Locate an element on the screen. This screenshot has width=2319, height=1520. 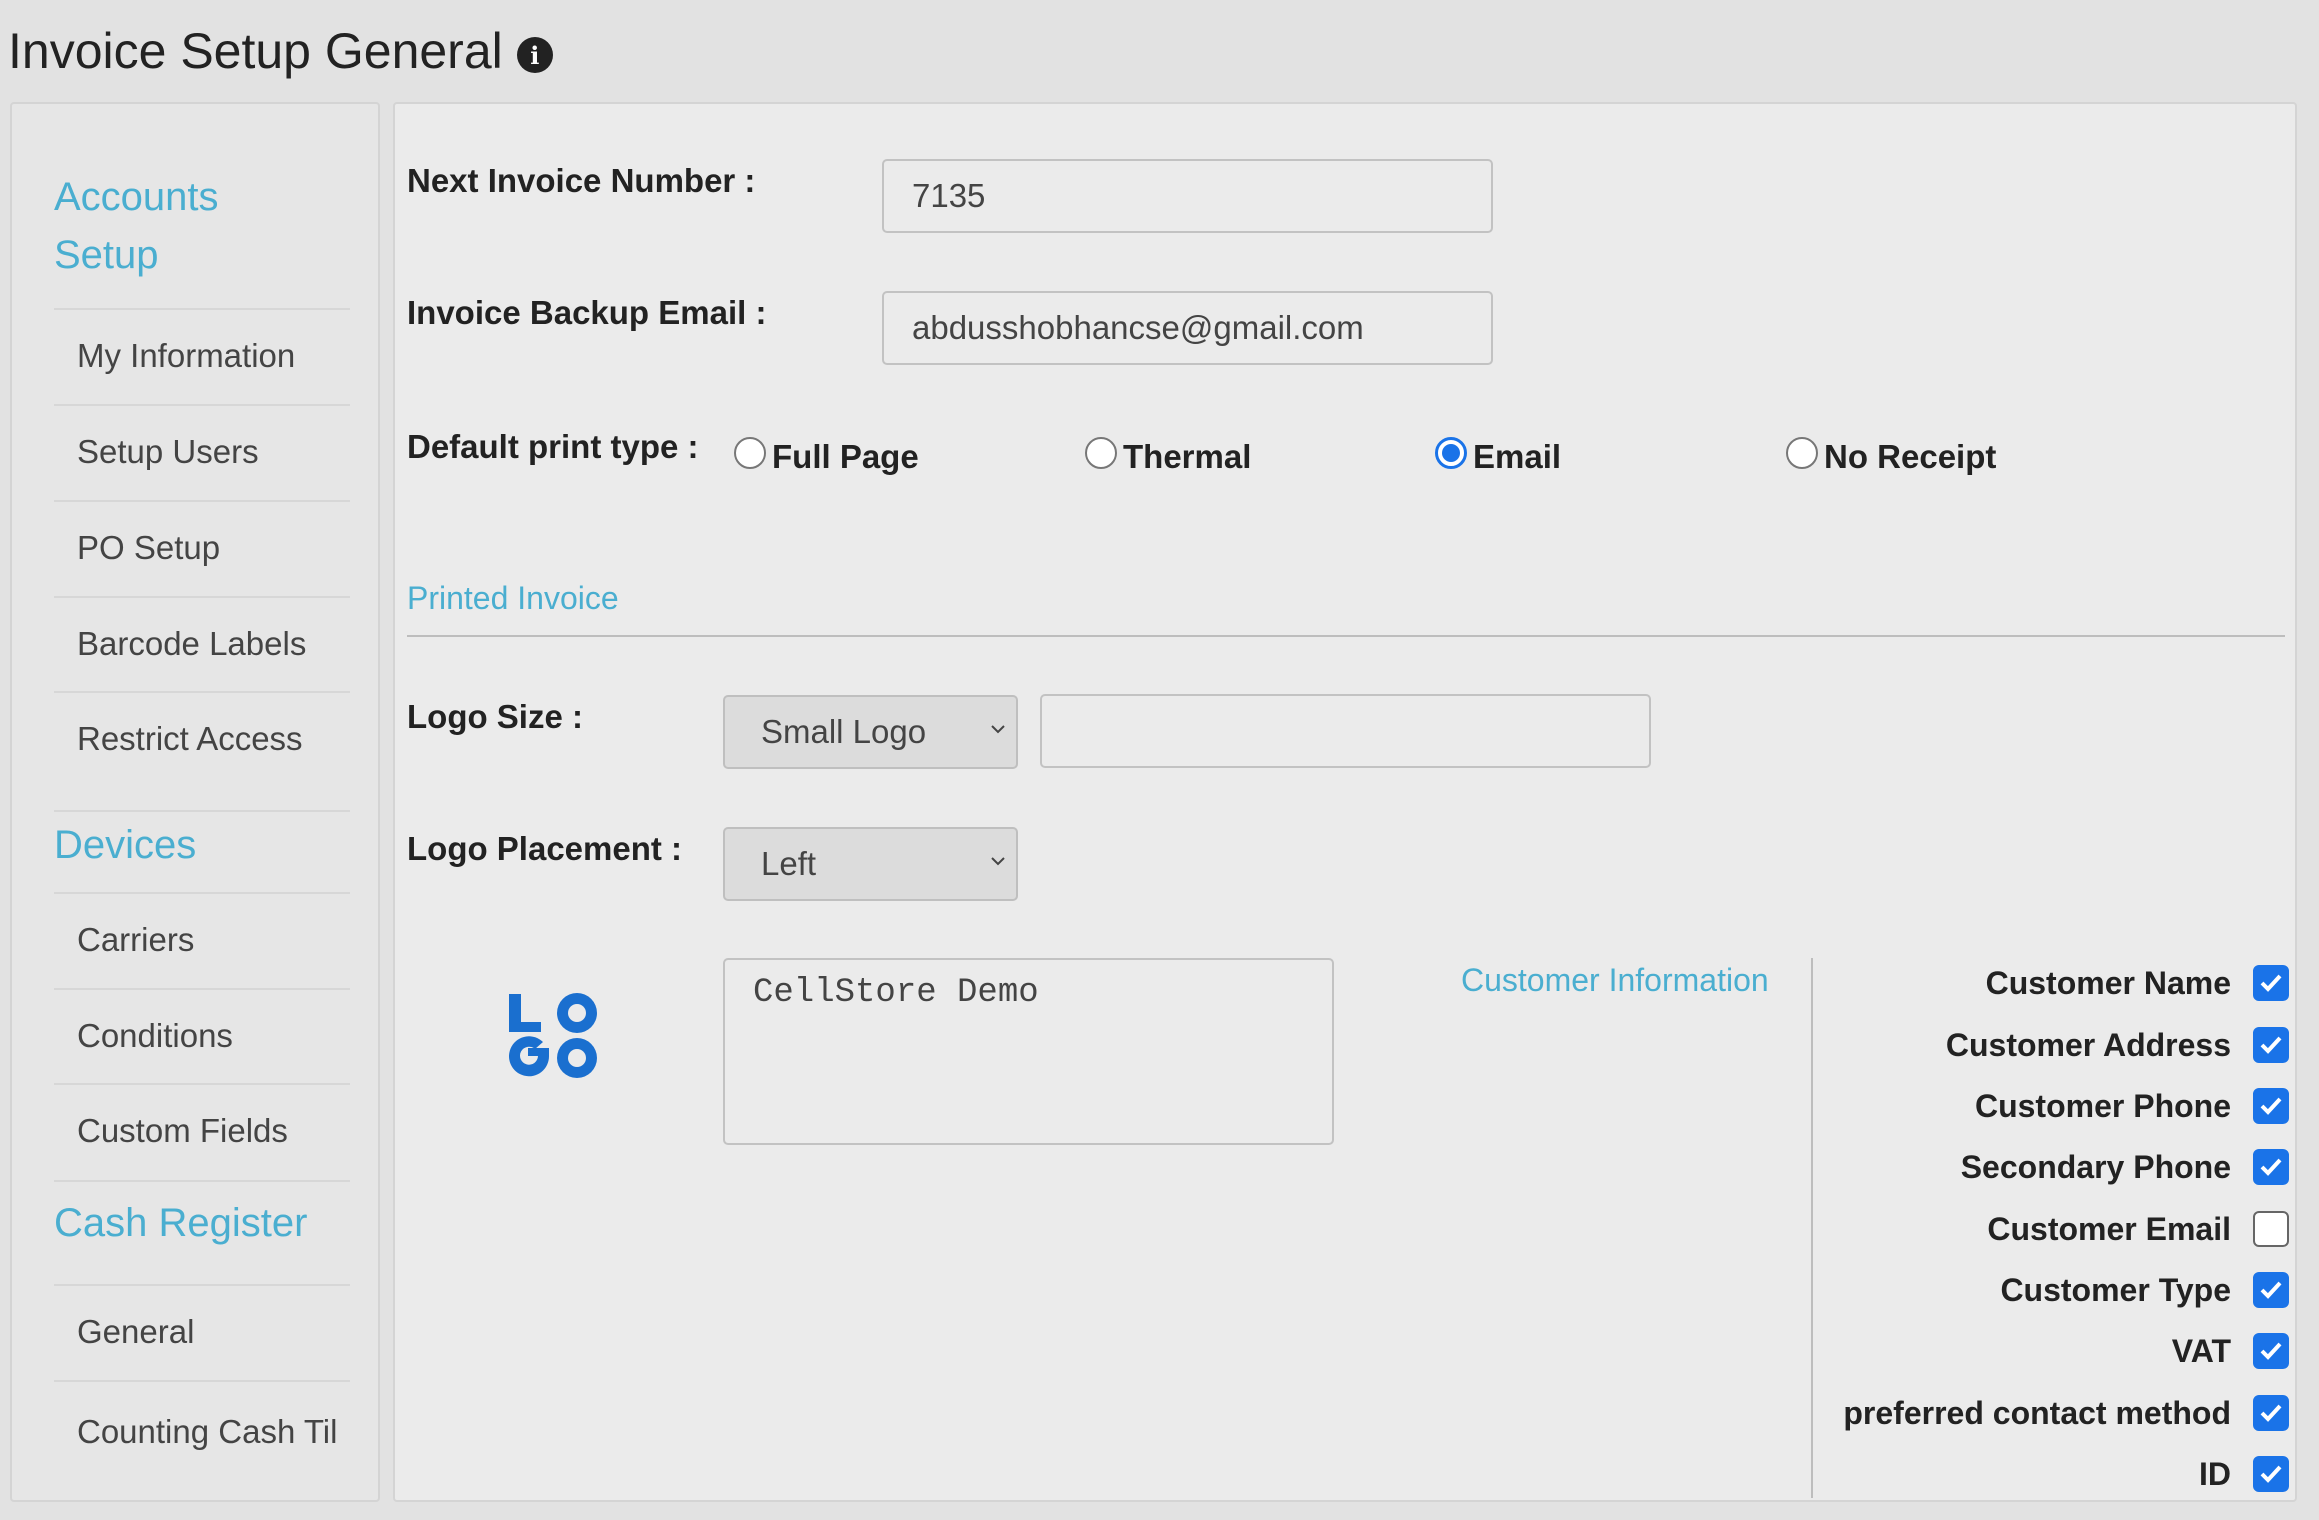
checkbox-customer-name is located at coordinates (2271, 983).